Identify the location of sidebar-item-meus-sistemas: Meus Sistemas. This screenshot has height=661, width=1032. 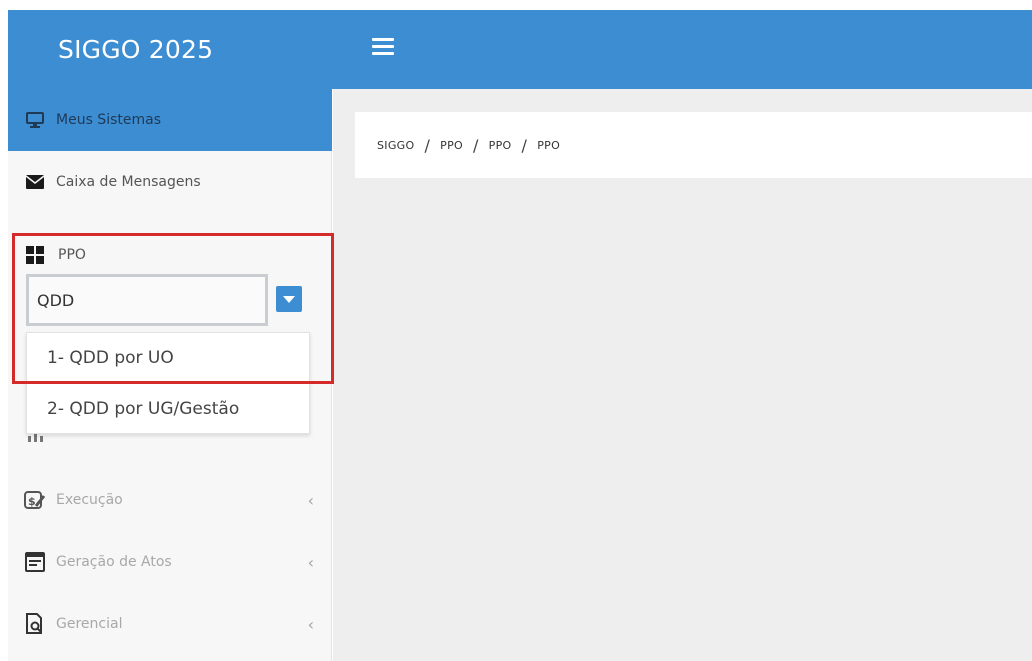
(170, 120).